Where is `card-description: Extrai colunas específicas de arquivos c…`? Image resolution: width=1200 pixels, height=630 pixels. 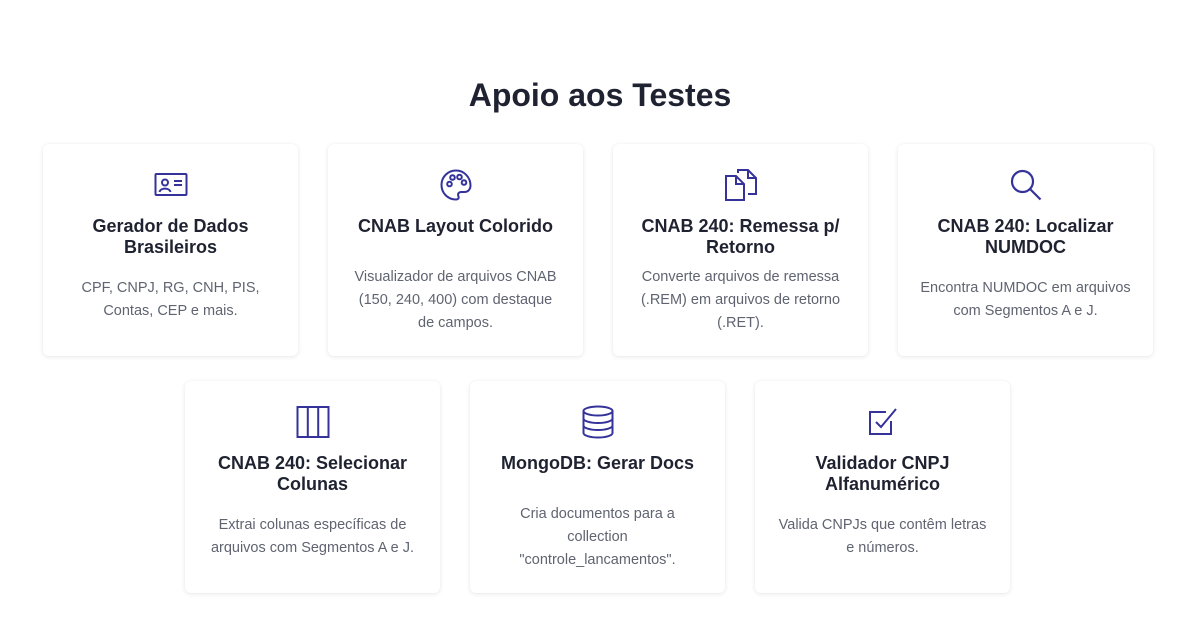 card-description: Extrai colunas específicas de arquivos c… is located at coordinates (312, 536).